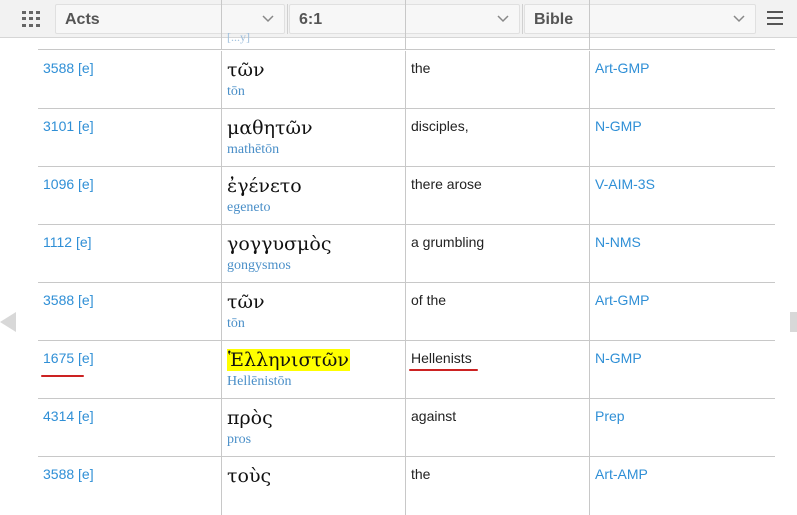 The width and height of the screenshot is (797, 515). Describe the element at coordinates (446, 184) in the screenshot. I see `english-gloss: there arose` at that location.